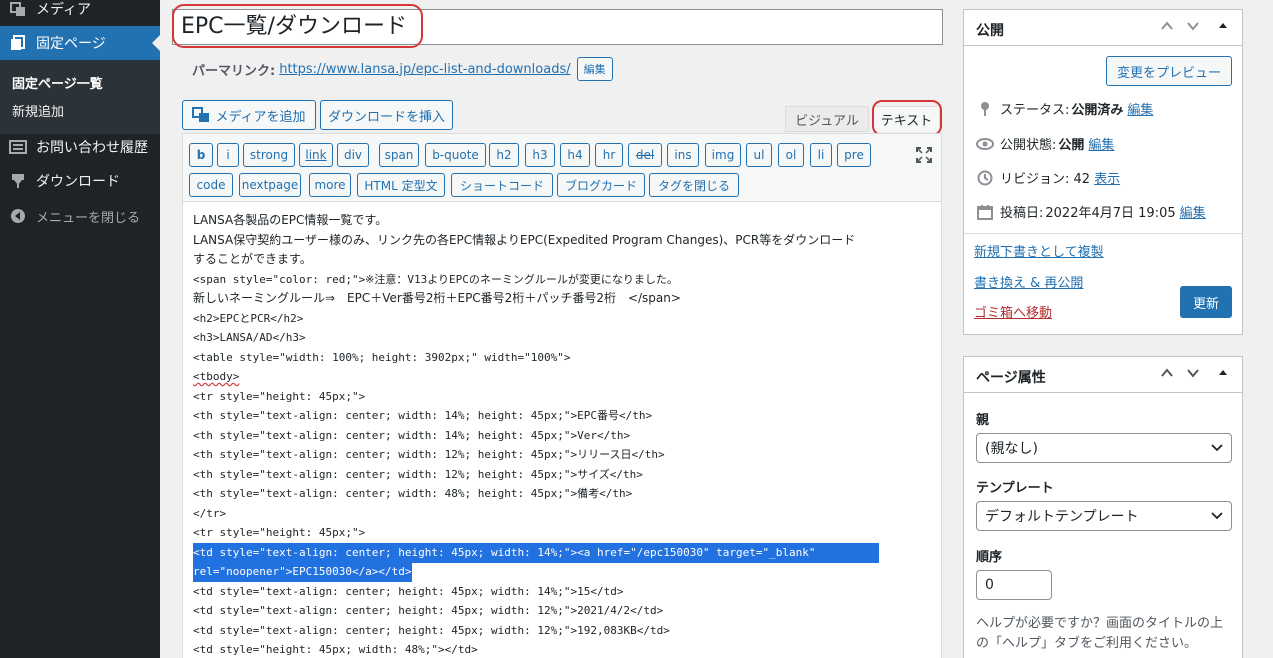 This screenshot has height=658, width=1273. Describe the element at coordinates (80, 43) in the screenshot. I see `sidebar-item-pages: 固定ページ` at that location.